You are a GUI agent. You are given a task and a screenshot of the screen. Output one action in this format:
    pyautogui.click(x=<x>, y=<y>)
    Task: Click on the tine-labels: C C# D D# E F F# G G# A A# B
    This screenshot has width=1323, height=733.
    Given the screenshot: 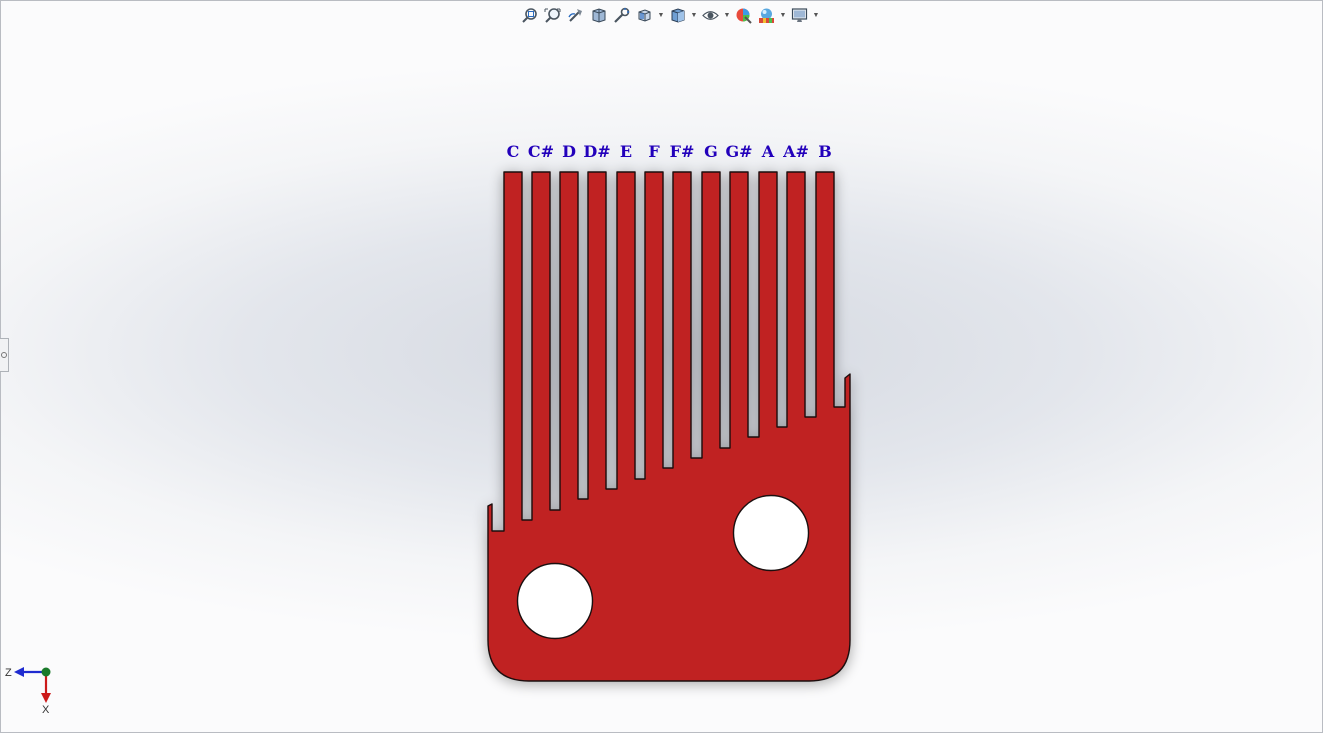 What is the action you would take?
    pyautogui.click(x=669, y=151)
    